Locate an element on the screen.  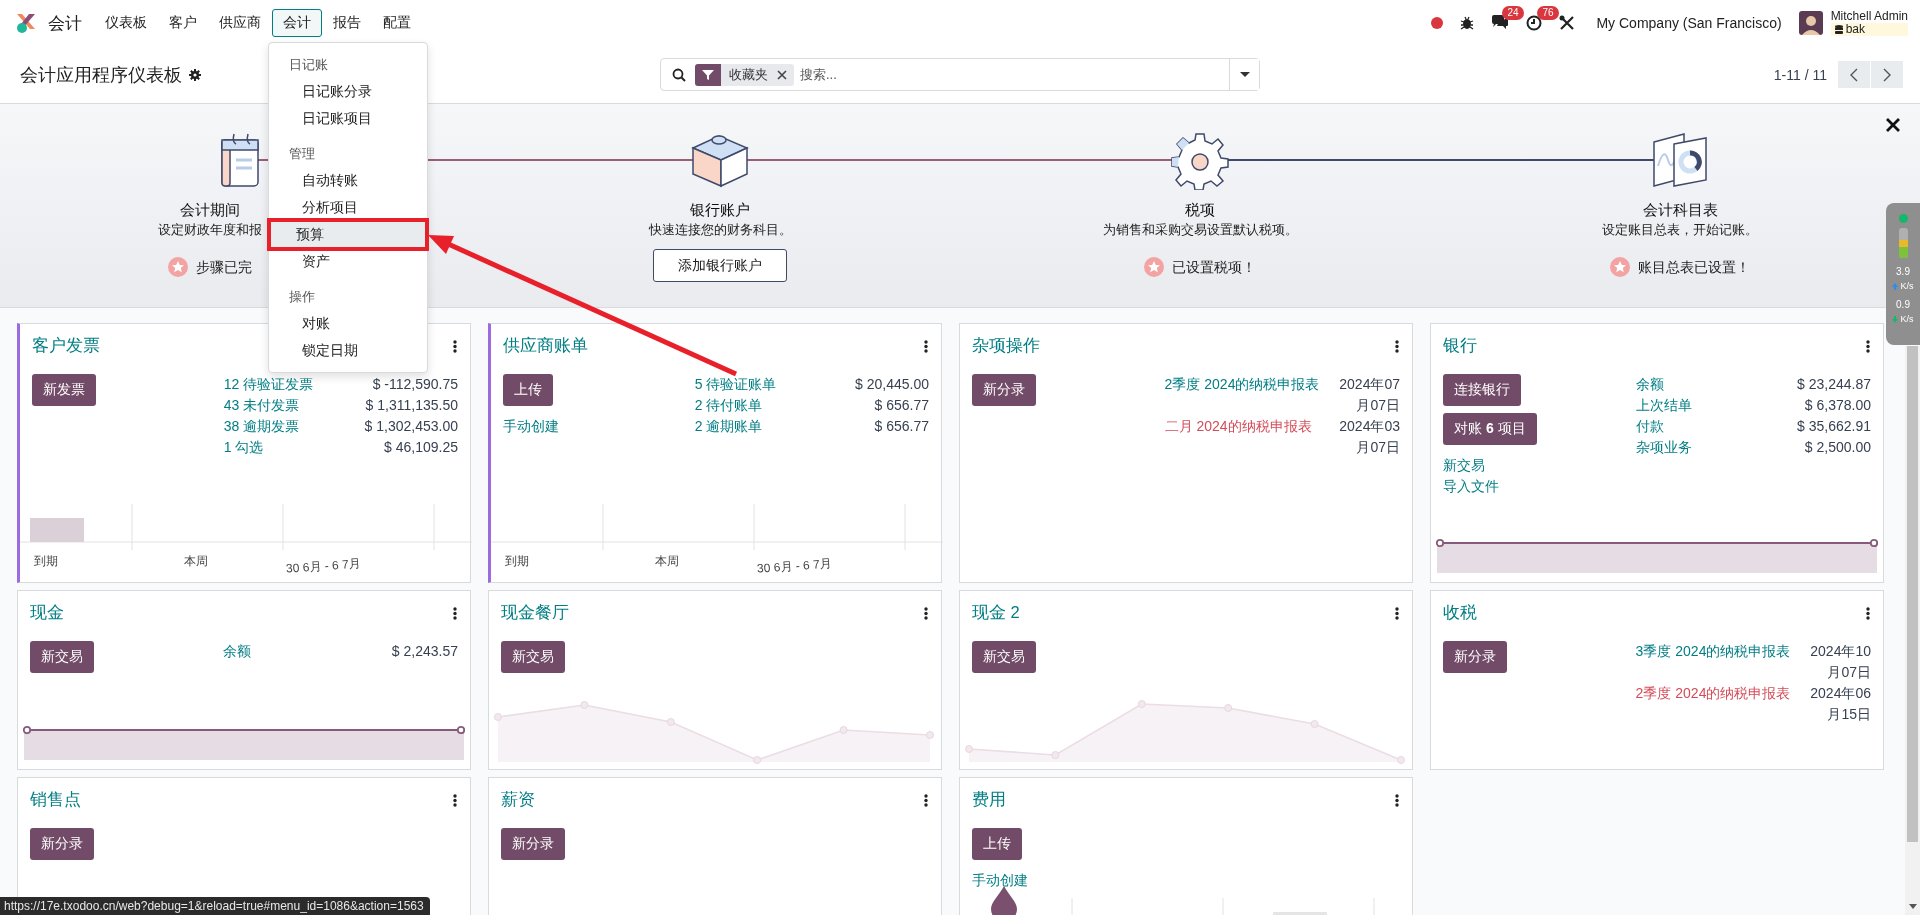
bug-icon is located at coordinates (1467, 23).